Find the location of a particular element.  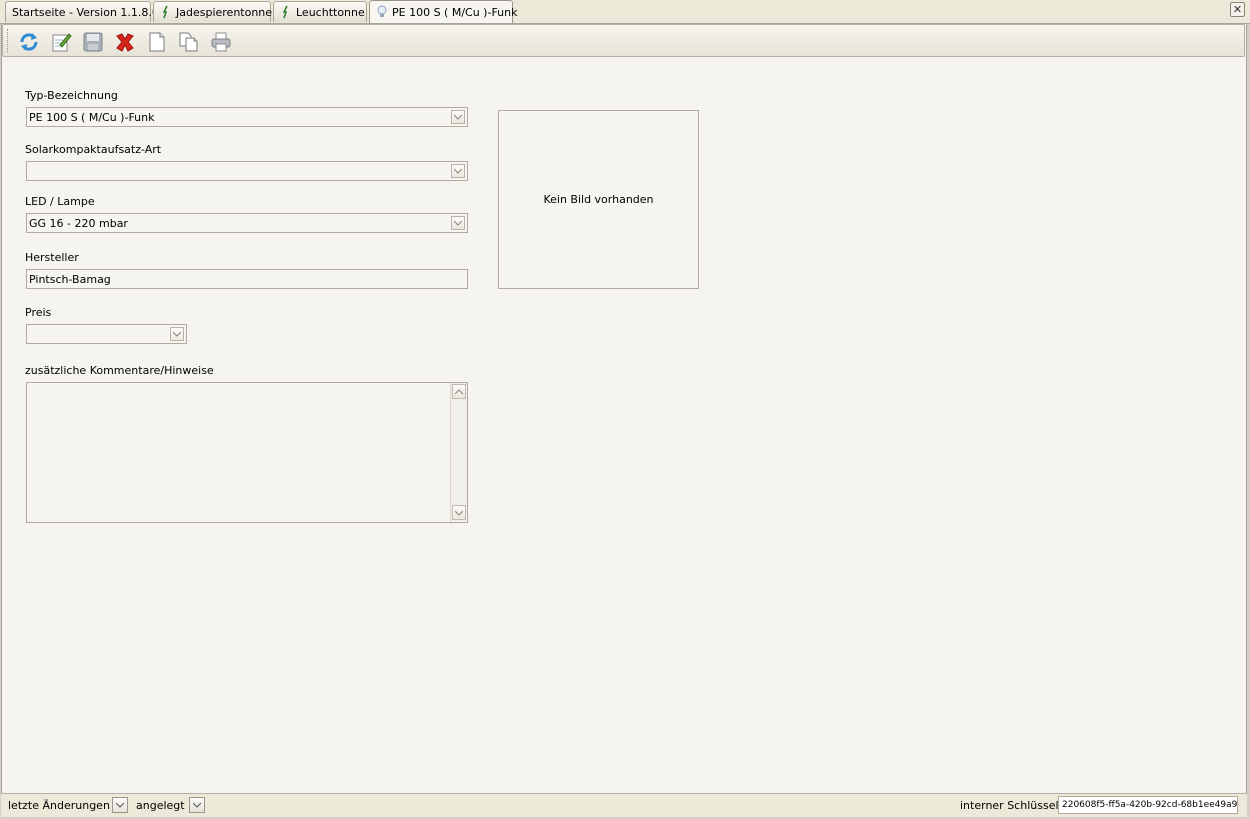

interner-schluessel-field: 220608f5-ff5a-420b-92cd-68b1ee49a9e8 is located at coordinates (1148, 805).